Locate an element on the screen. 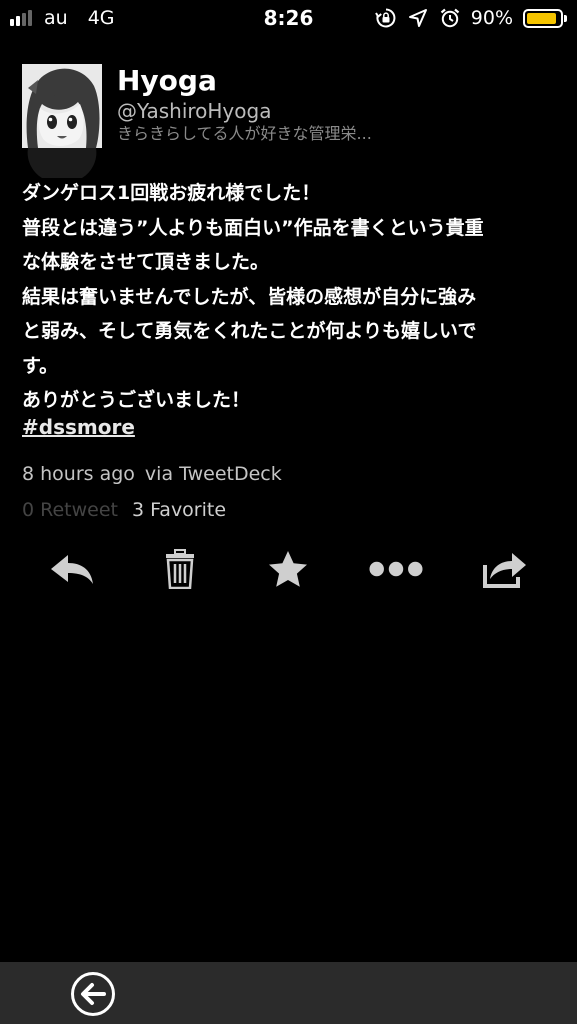 The height and width of the screenshot is (1024, 577). avatar is located at coordinates (62, 121).